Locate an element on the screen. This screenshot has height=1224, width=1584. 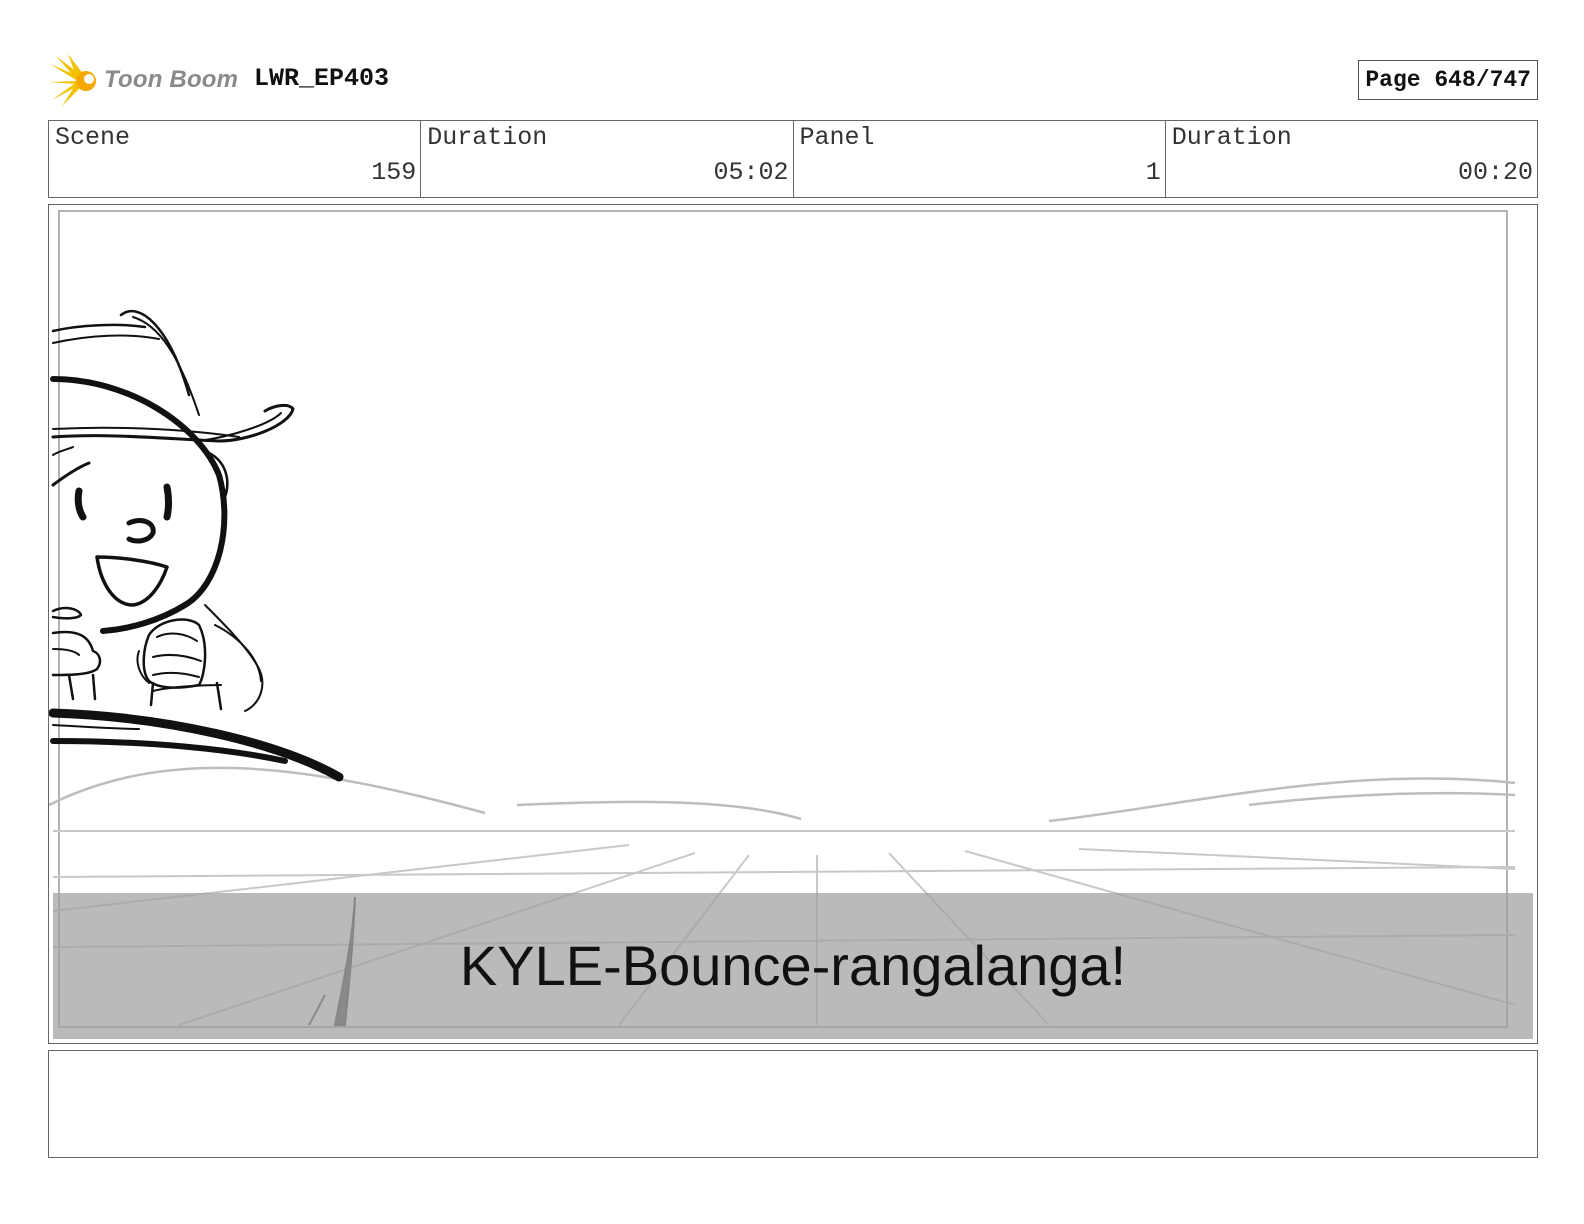
panel-duration-label: Duration is located at coordinates (1231, 137).